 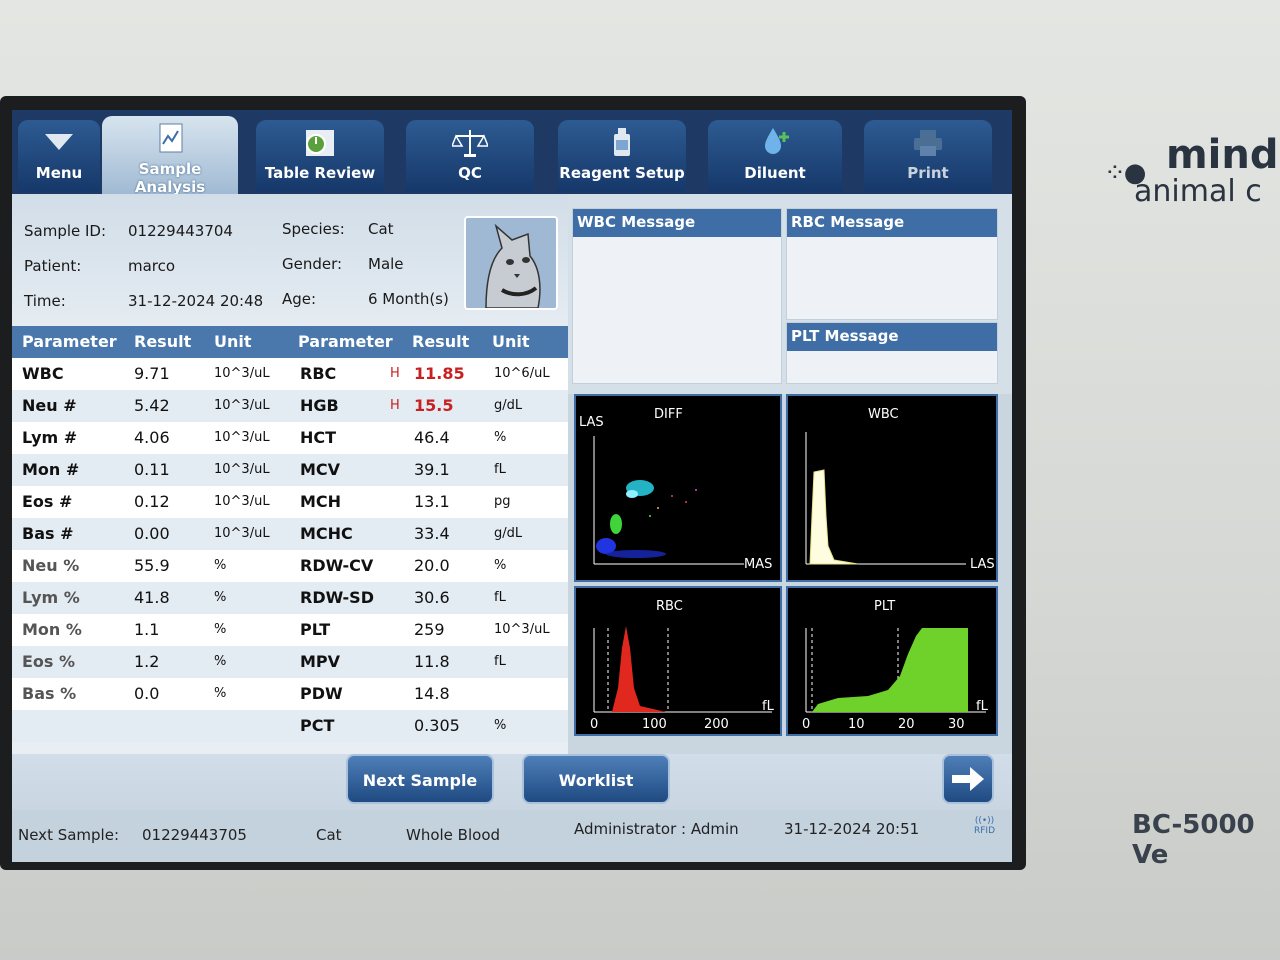 I want to click on scale-icon, so click(x=470, y=143).